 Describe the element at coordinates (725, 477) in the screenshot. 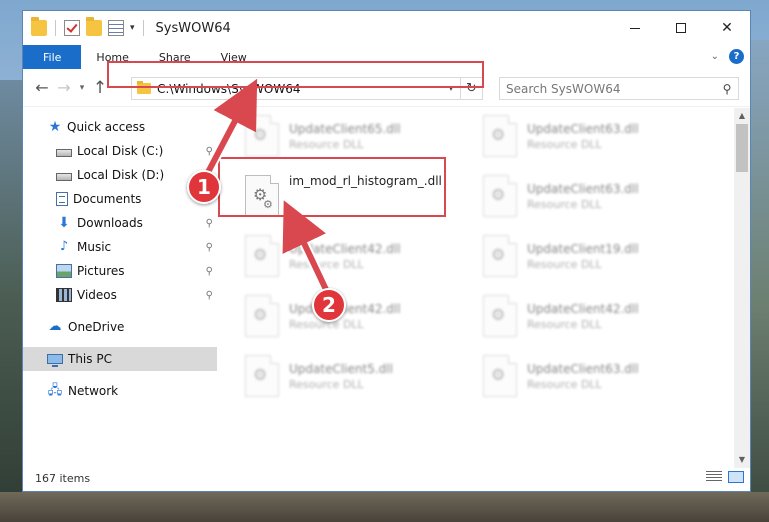

I see `view-switcher` at that location.